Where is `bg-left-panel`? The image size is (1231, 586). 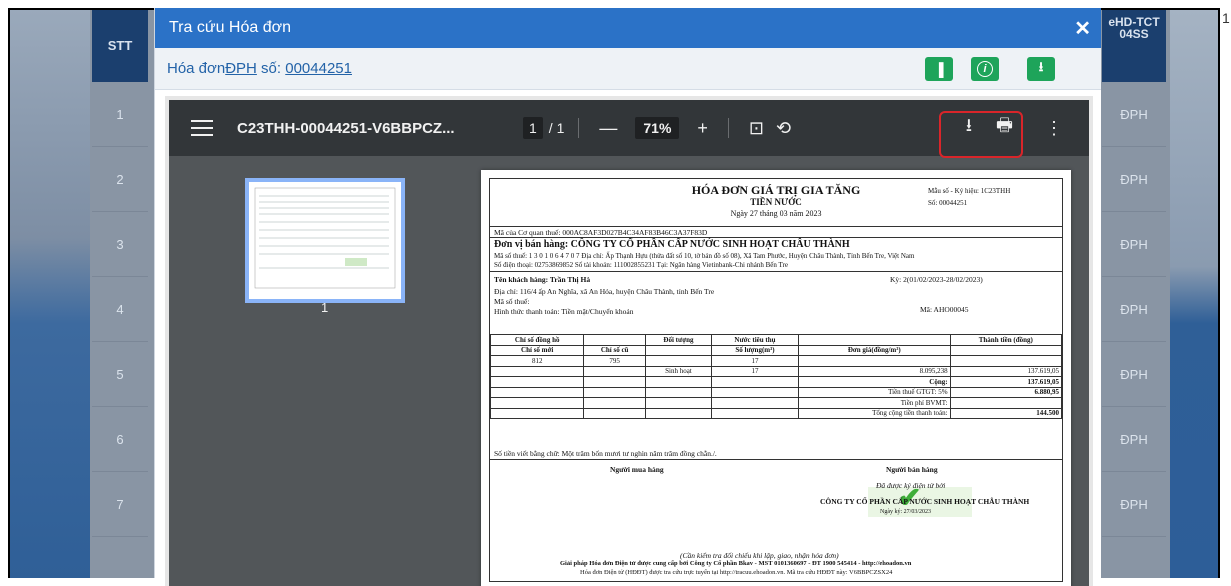 bg-left-panel is located at coordinates (50, 294).